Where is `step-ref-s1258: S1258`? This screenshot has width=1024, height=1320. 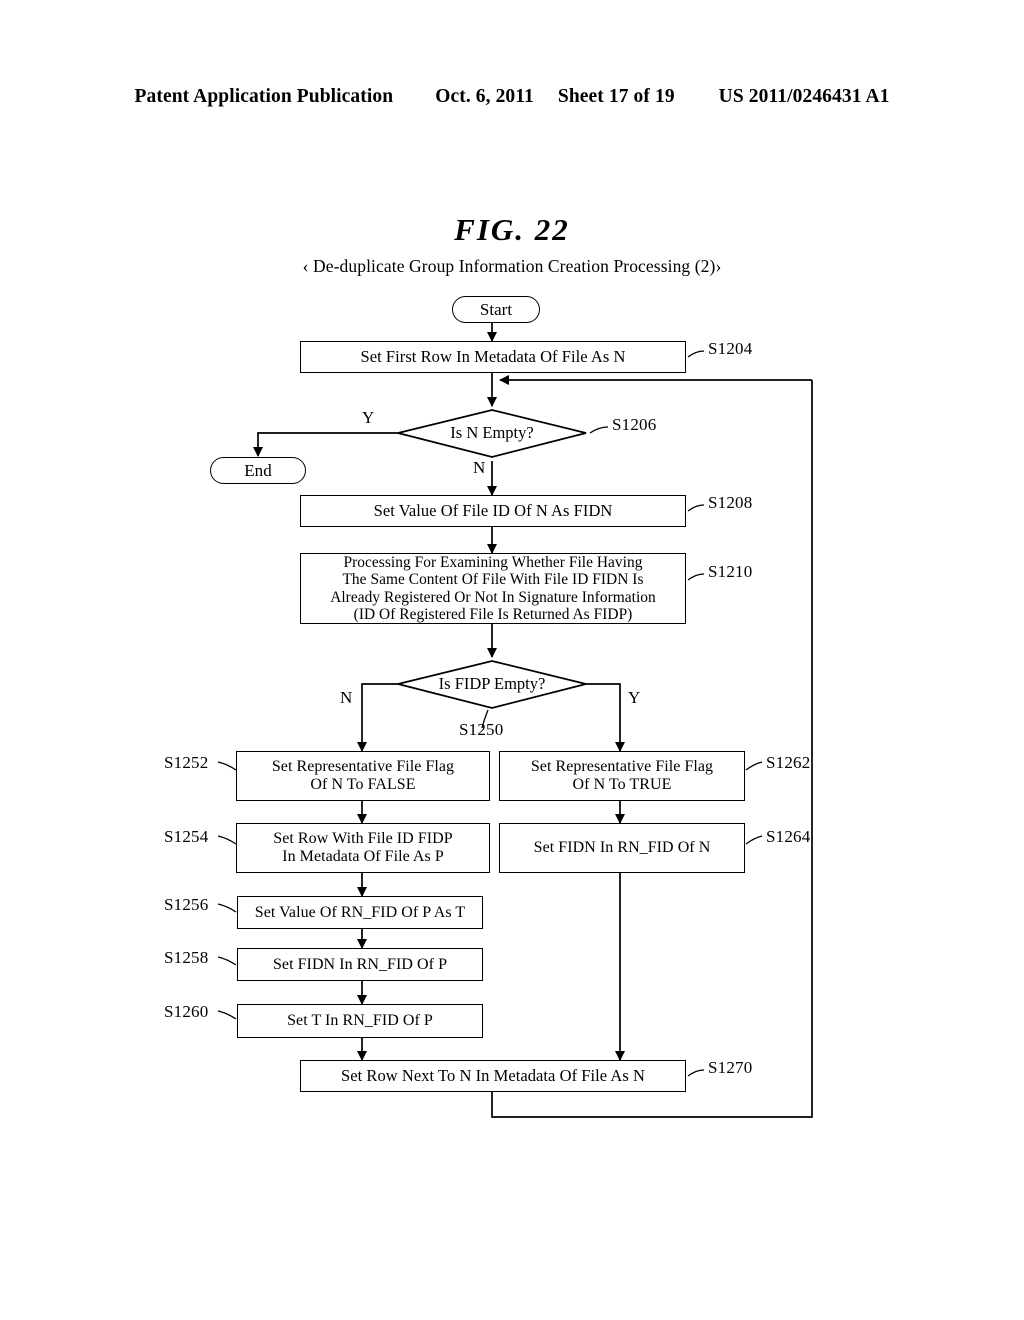 step-ref-s1258: S1258 is located at coordinates (186, 958).